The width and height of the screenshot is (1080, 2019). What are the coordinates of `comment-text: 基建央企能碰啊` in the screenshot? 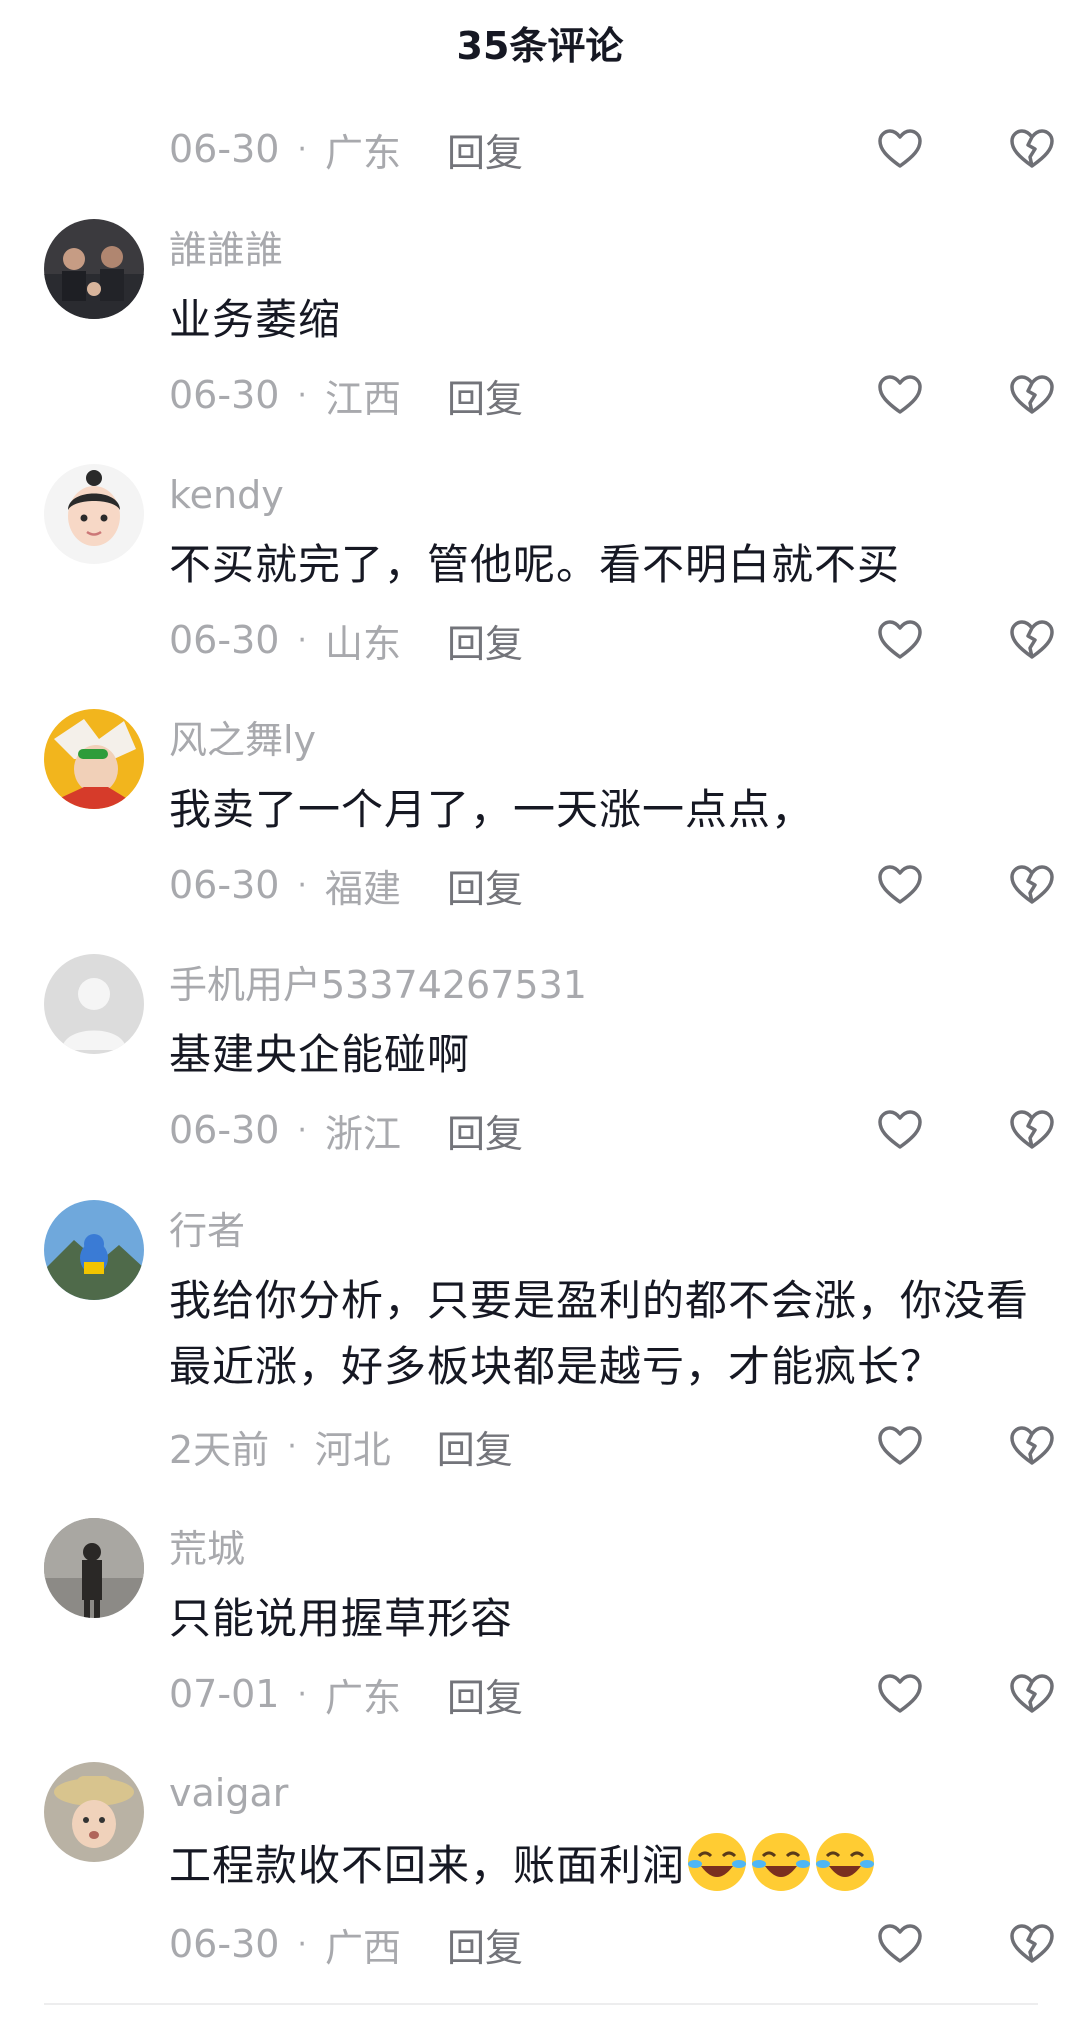 It's located at (320, 1054).